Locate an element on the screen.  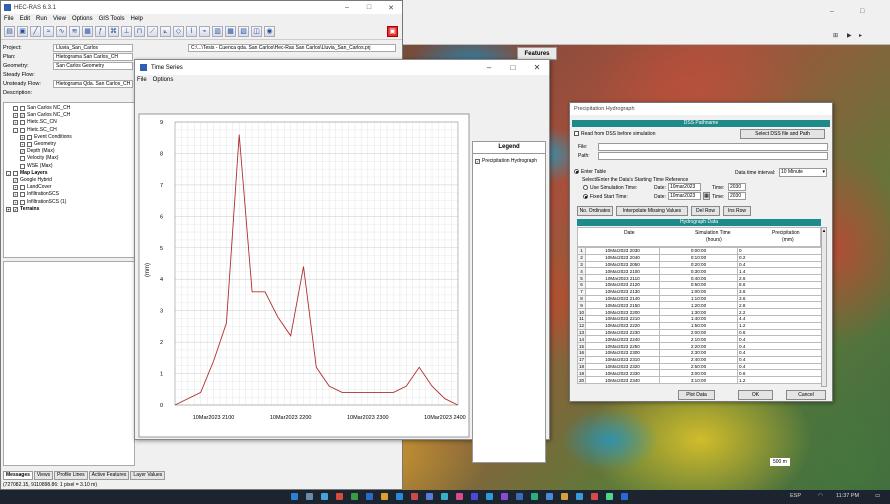
row-precip: 0.4 is located at coordinates (779, 359).